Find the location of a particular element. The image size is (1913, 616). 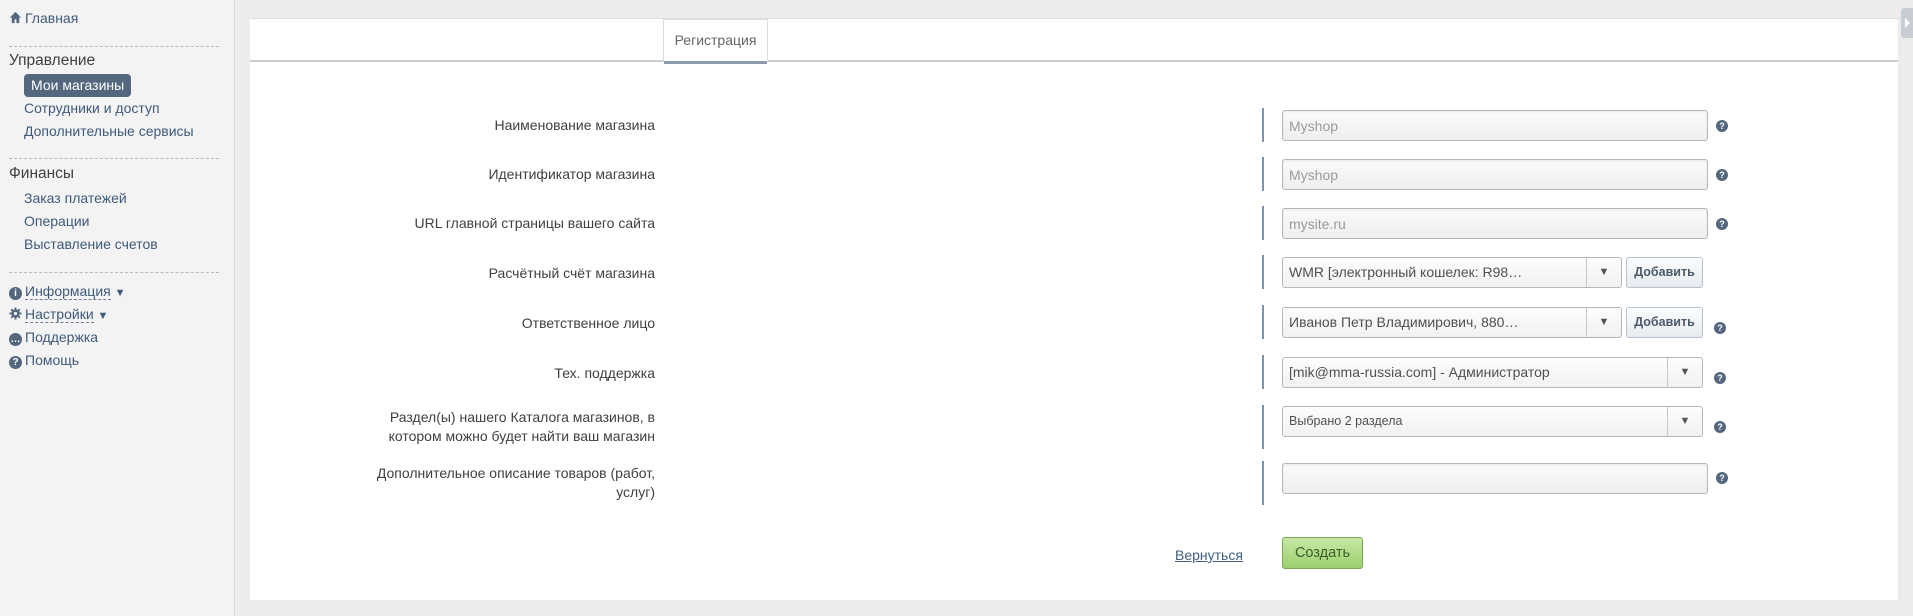

shop-id-label: Идентификатор магазина is located at coordinates (571, 174).